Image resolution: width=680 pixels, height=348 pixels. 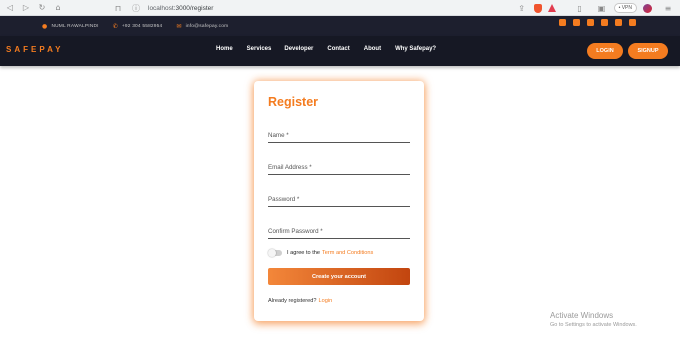 What do you see at coordinates (42, 8) in the screenshot?
I see `reload-icon: ↻` at bounding box center [42, 8].